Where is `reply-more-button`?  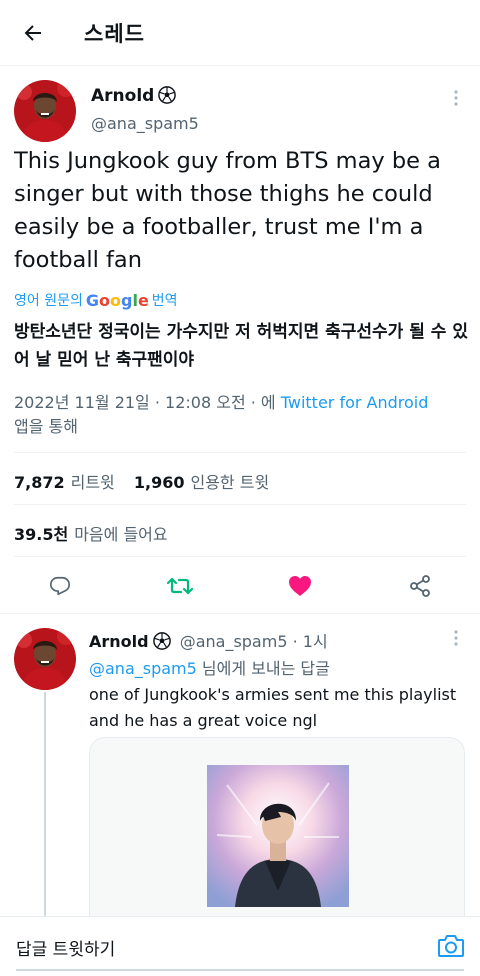
reply-more-button is located at coordinates (456, 638).